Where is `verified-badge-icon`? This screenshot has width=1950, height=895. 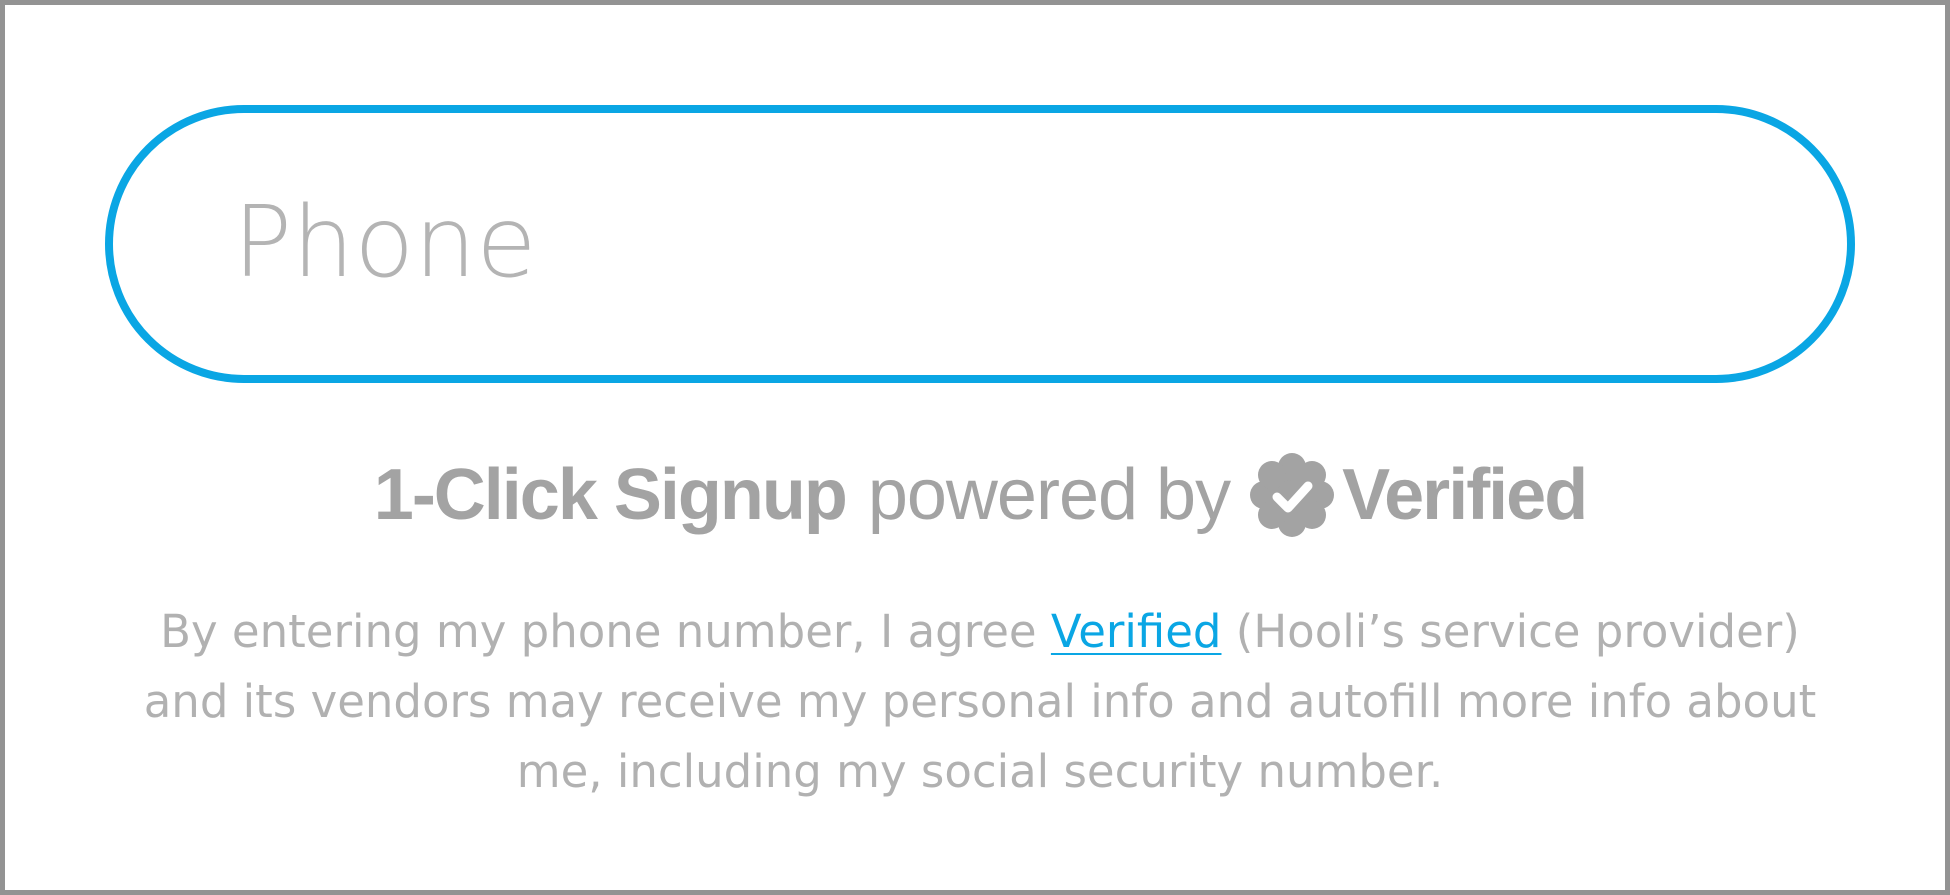 verified-badge-icon is located at coordinates (1292, 495).